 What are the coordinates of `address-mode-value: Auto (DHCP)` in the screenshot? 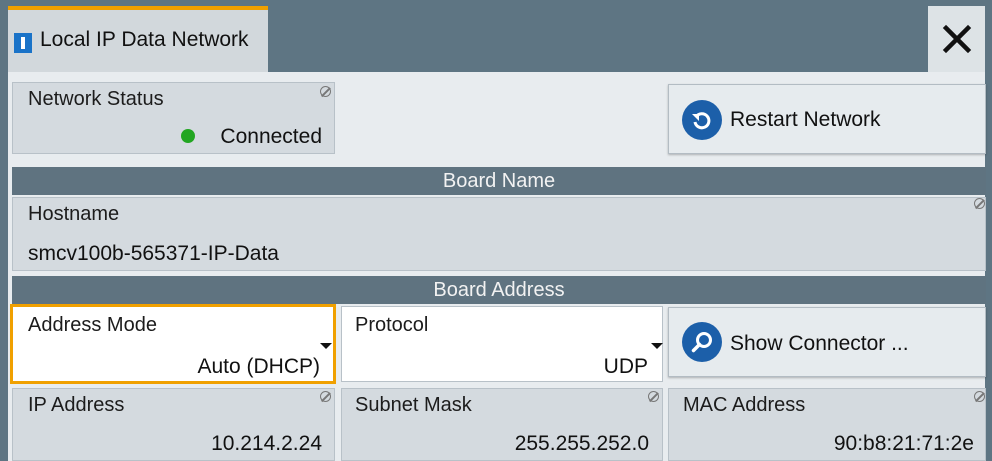 It's located at (258, 366).